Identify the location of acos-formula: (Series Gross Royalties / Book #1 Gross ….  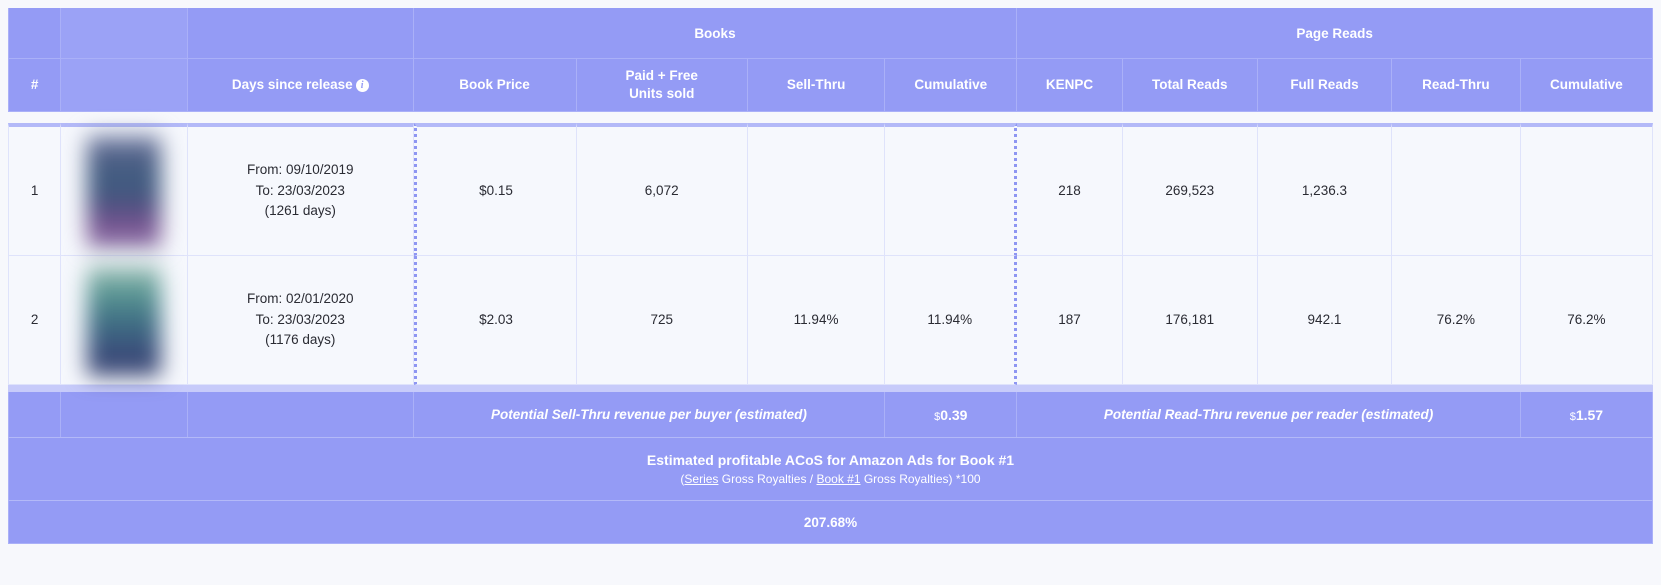
(830, 479).